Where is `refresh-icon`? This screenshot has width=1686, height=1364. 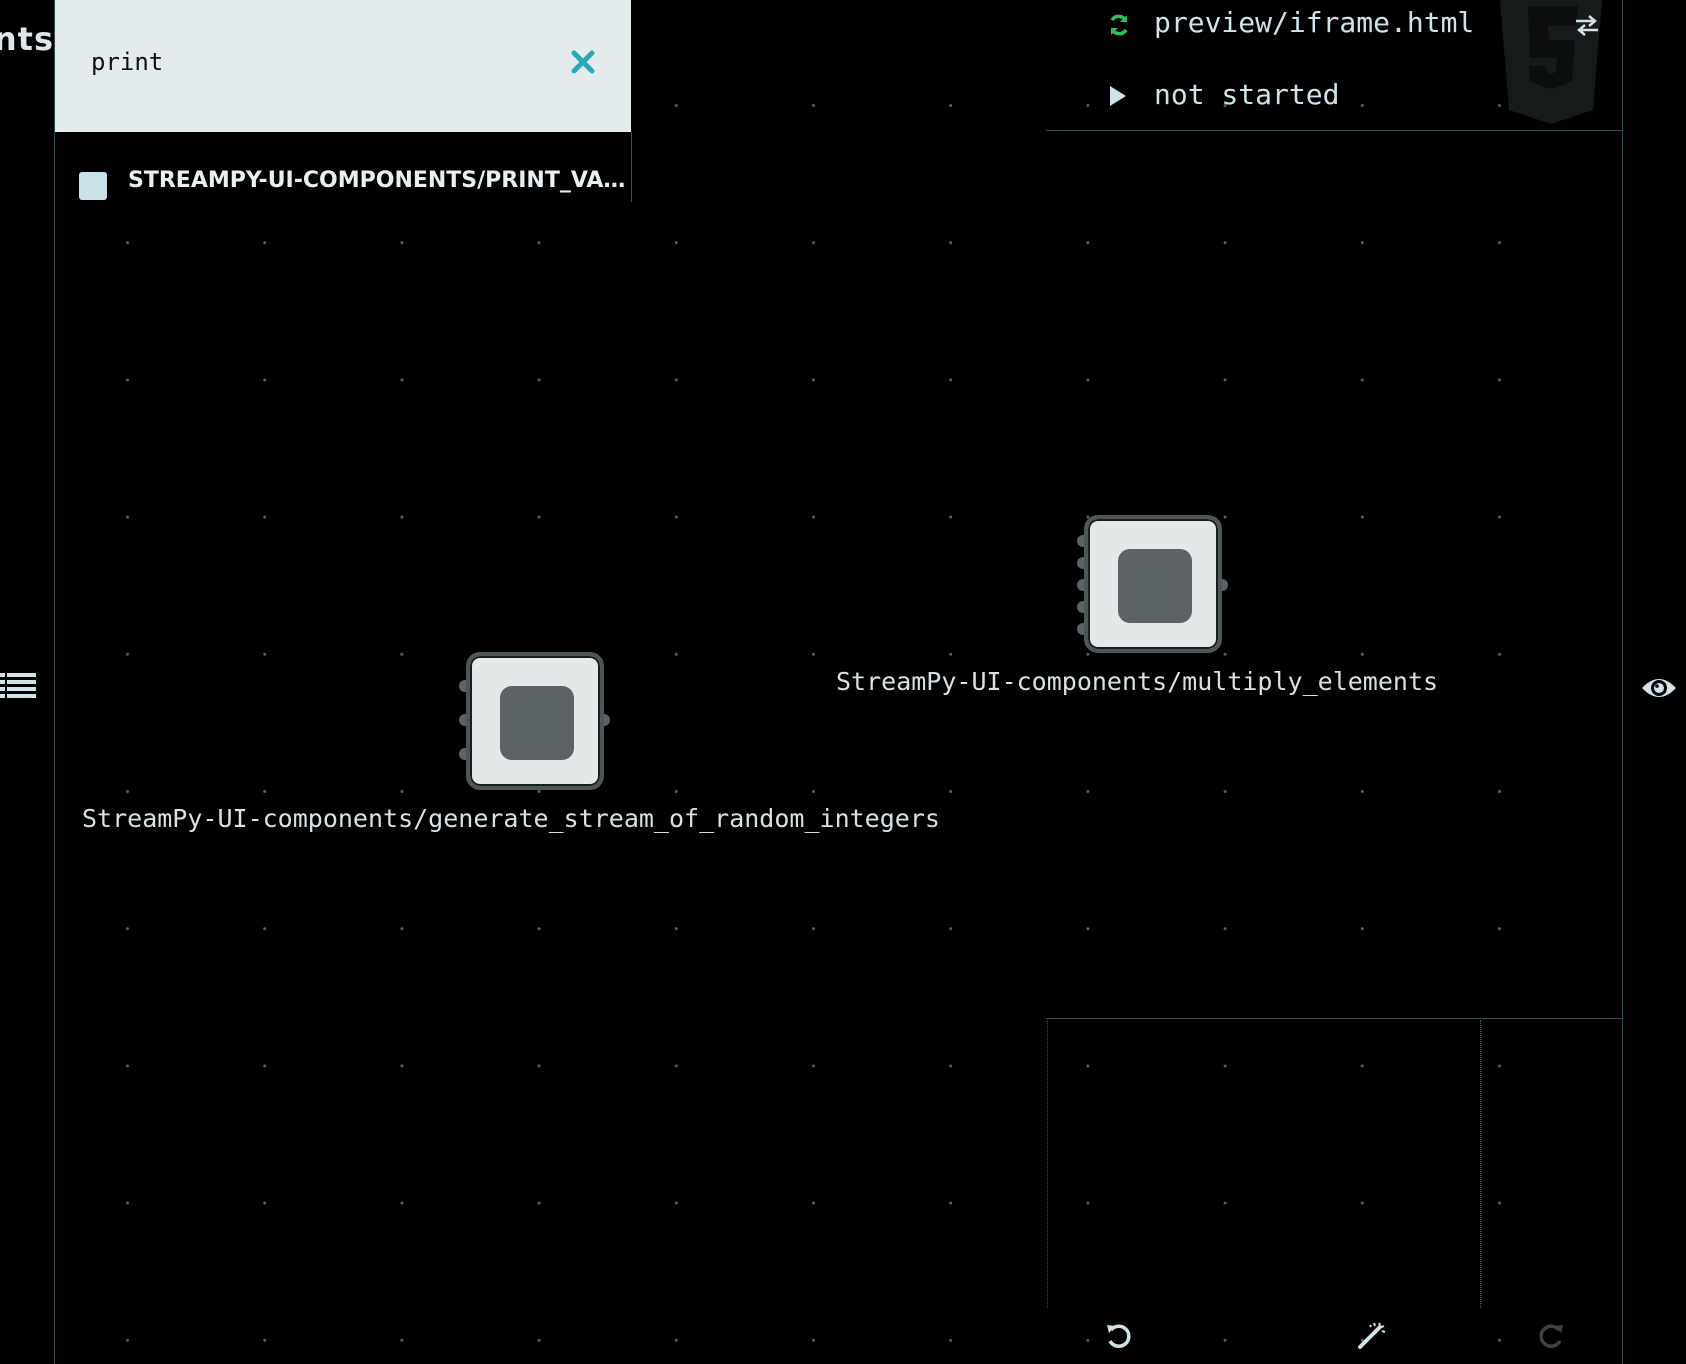 refresh-icon is located at coordinates (1119, 25).